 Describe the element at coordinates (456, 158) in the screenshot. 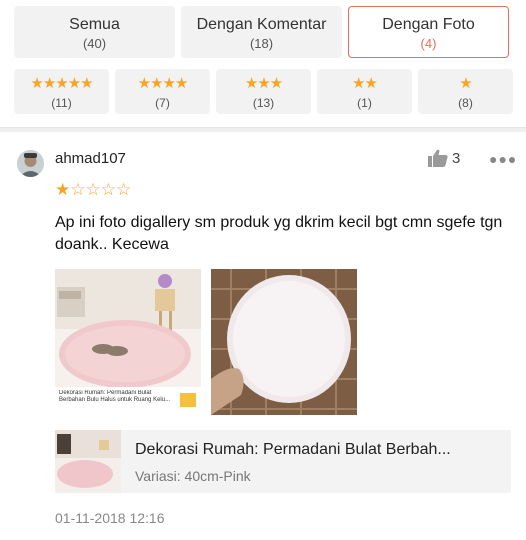

I see `like-count: 3` at that location.